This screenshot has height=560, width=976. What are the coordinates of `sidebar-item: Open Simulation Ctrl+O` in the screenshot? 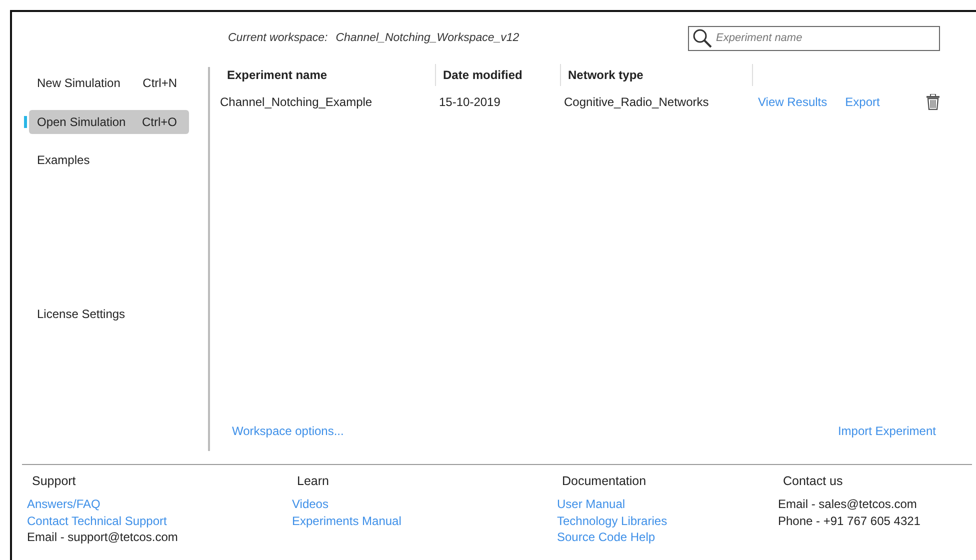 It's located at (109, 122).